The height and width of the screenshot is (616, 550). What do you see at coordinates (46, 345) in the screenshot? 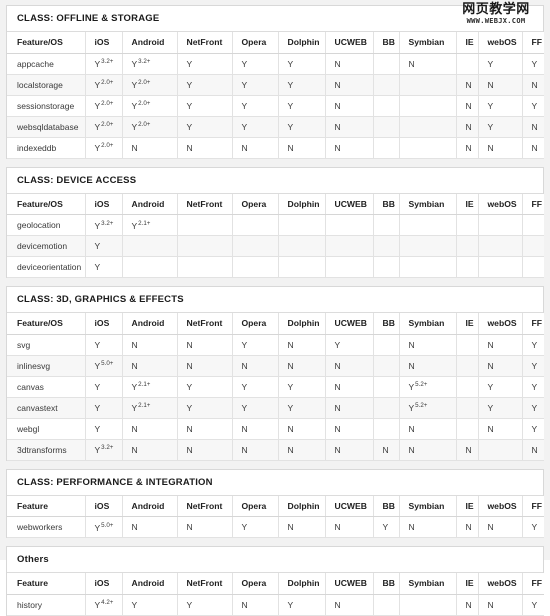
I see `feature-name-cell: svg` at bounding box center [46, 345].